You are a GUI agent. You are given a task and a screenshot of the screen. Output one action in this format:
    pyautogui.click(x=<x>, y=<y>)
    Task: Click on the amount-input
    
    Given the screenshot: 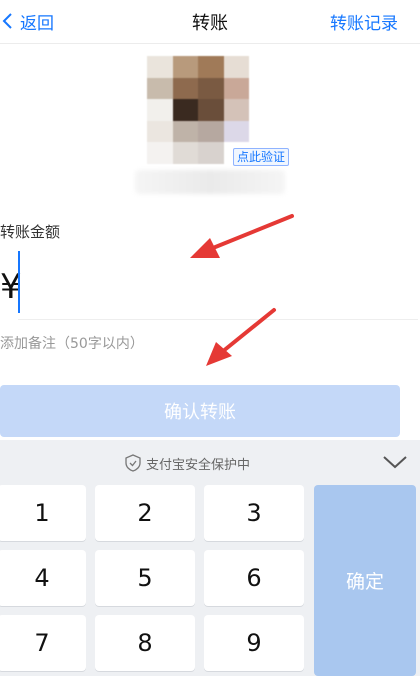 What is the action you would take?
    pyautogui.click(x=218, y=285)
    